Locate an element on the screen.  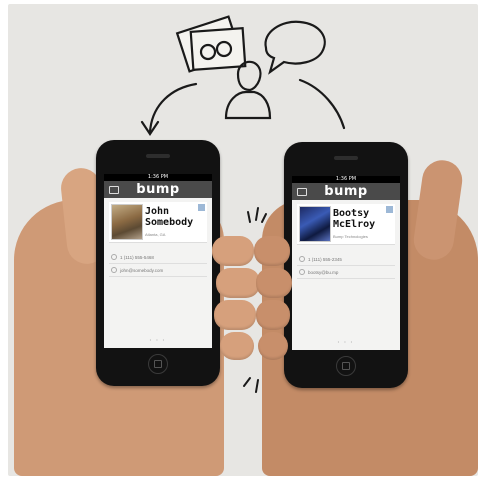
phone-number: 1 (111) 555-2345 is located at coordinates (325, 259).